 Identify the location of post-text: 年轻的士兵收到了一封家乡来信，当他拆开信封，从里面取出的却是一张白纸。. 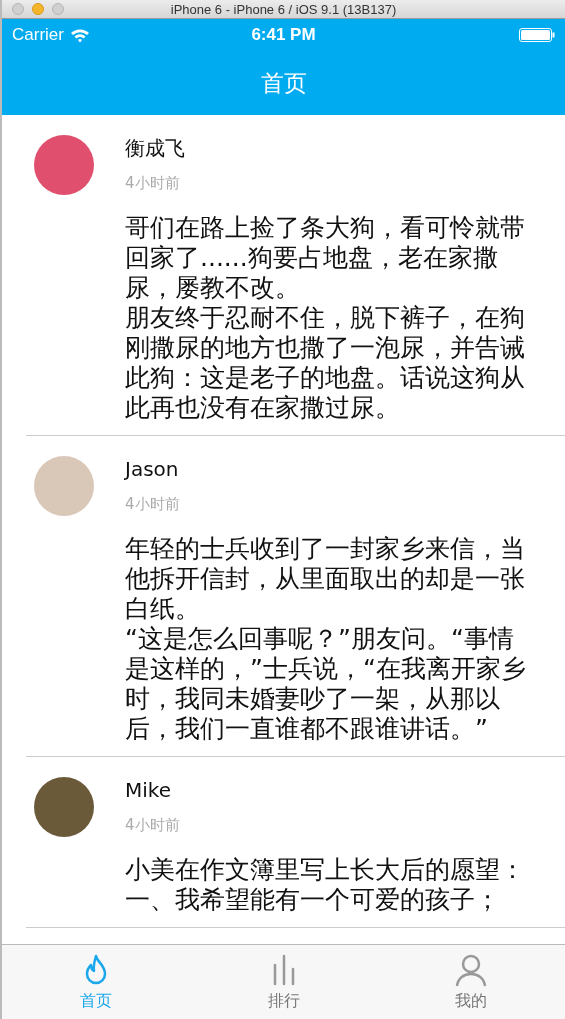
(325, 579).